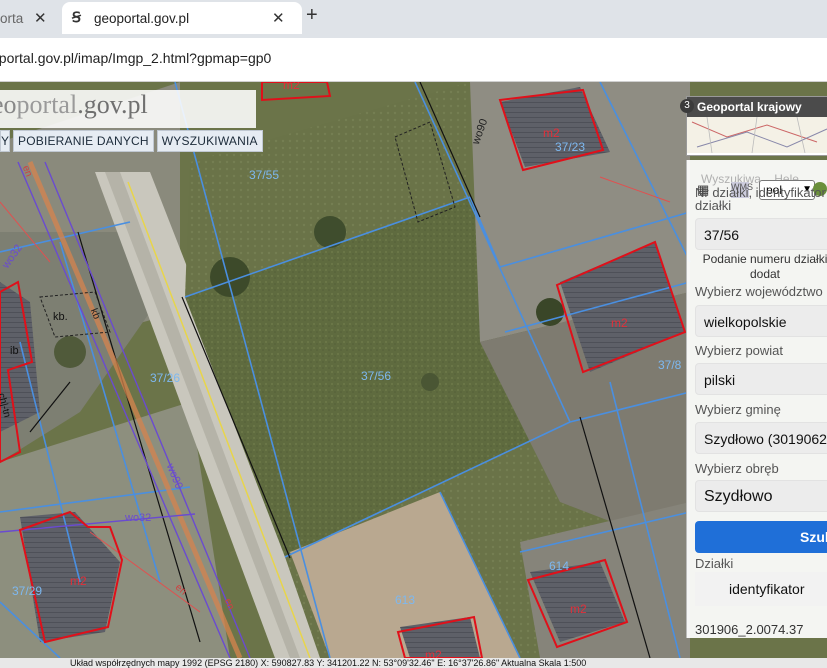 The height and width of the screenshot is (668, 827). What do you see at coordinates (761, 629) in the screenshot?
I see `results-row: 301906_2.0074.37` at bounding box center [761, 629].